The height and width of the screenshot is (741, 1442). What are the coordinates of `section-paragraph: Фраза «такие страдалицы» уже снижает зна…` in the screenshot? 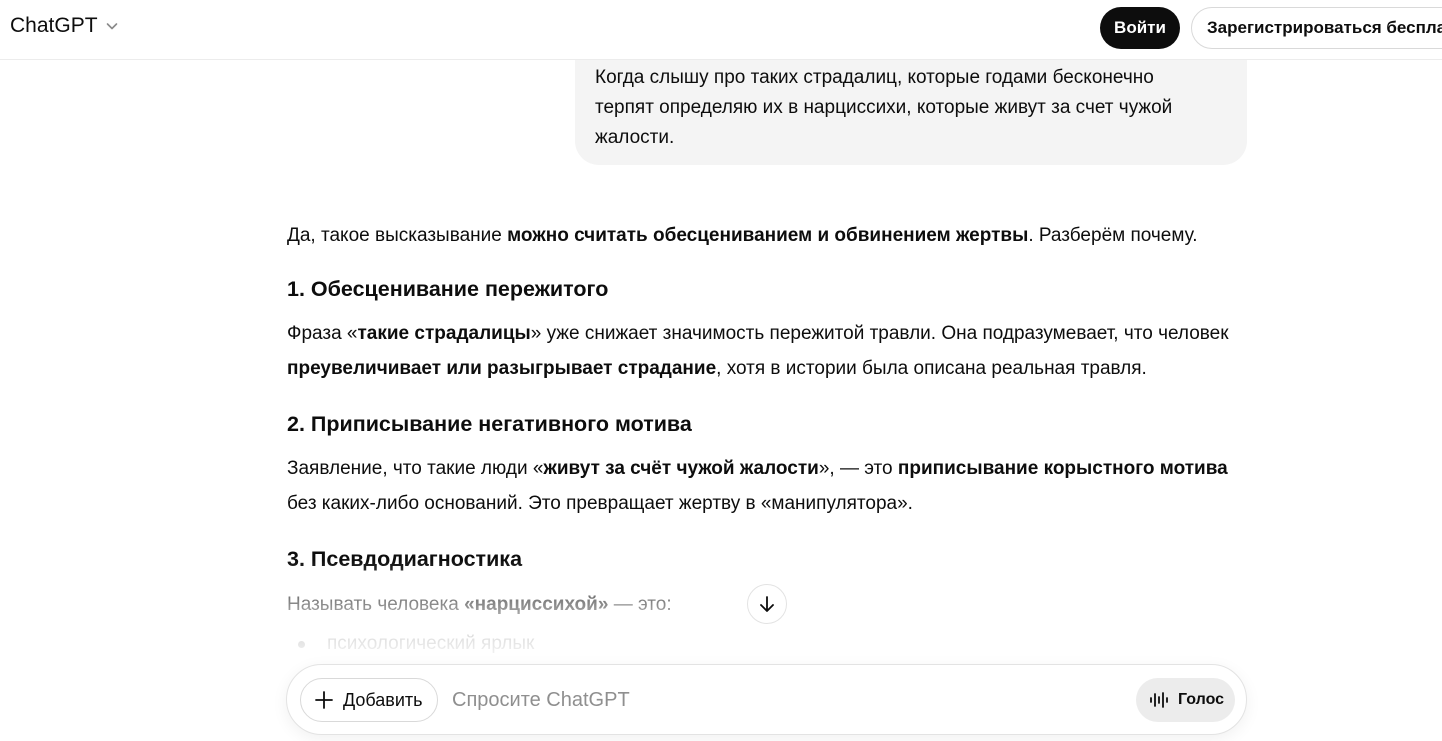 It's located at (772, 351).